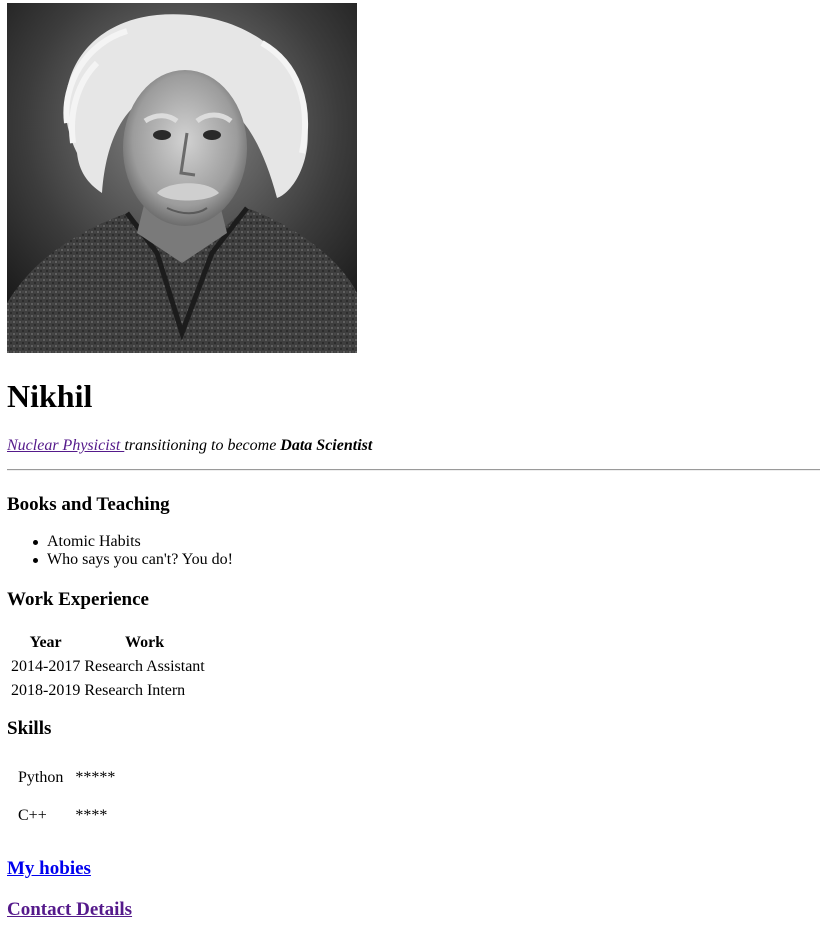  Describe the element at coordinates (91, 815) in the screenshot. I see `skill-rating: ****` at that location.